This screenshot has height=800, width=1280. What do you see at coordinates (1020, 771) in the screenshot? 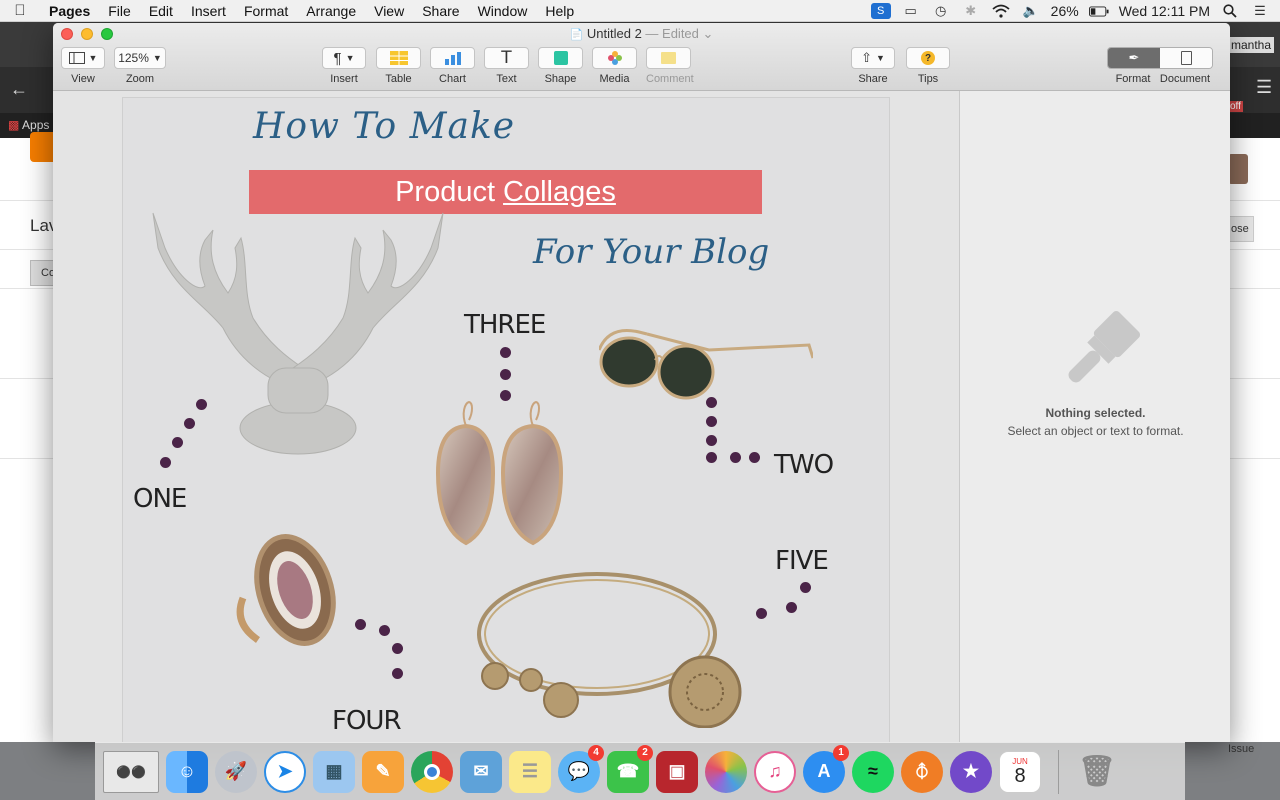
I see `calendar-icon: JUN 8` at bounding box center [1020, 771].